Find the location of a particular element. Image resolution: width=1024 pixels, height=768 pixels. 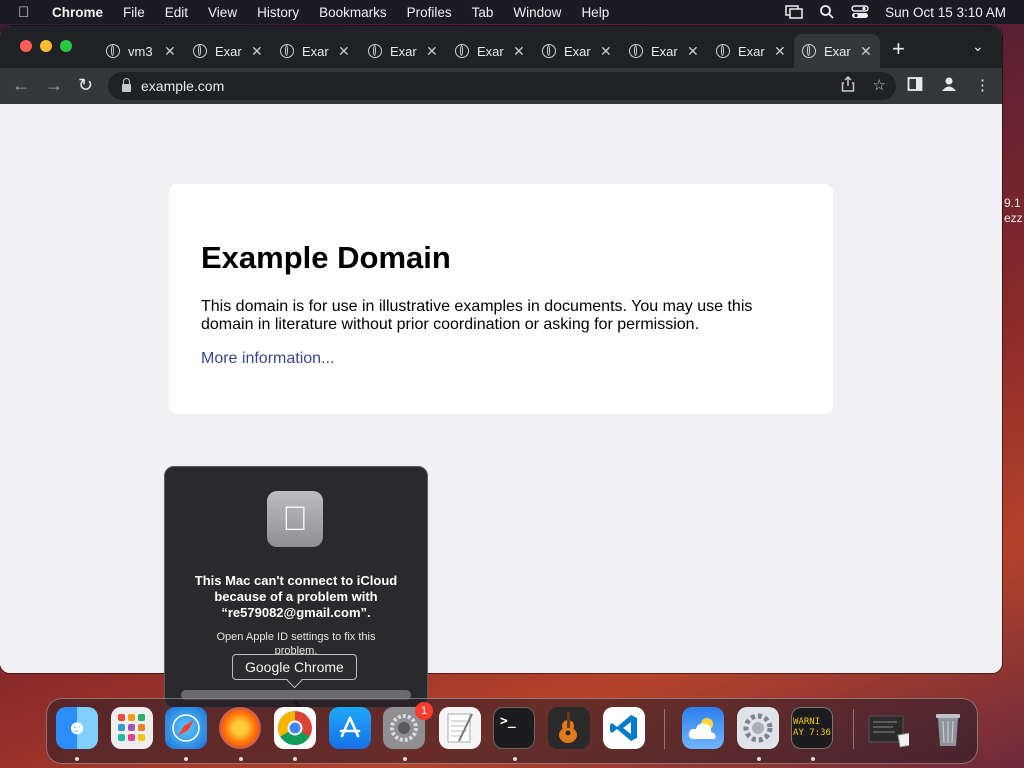

chrome-icon is located at coordinates (295, 728).